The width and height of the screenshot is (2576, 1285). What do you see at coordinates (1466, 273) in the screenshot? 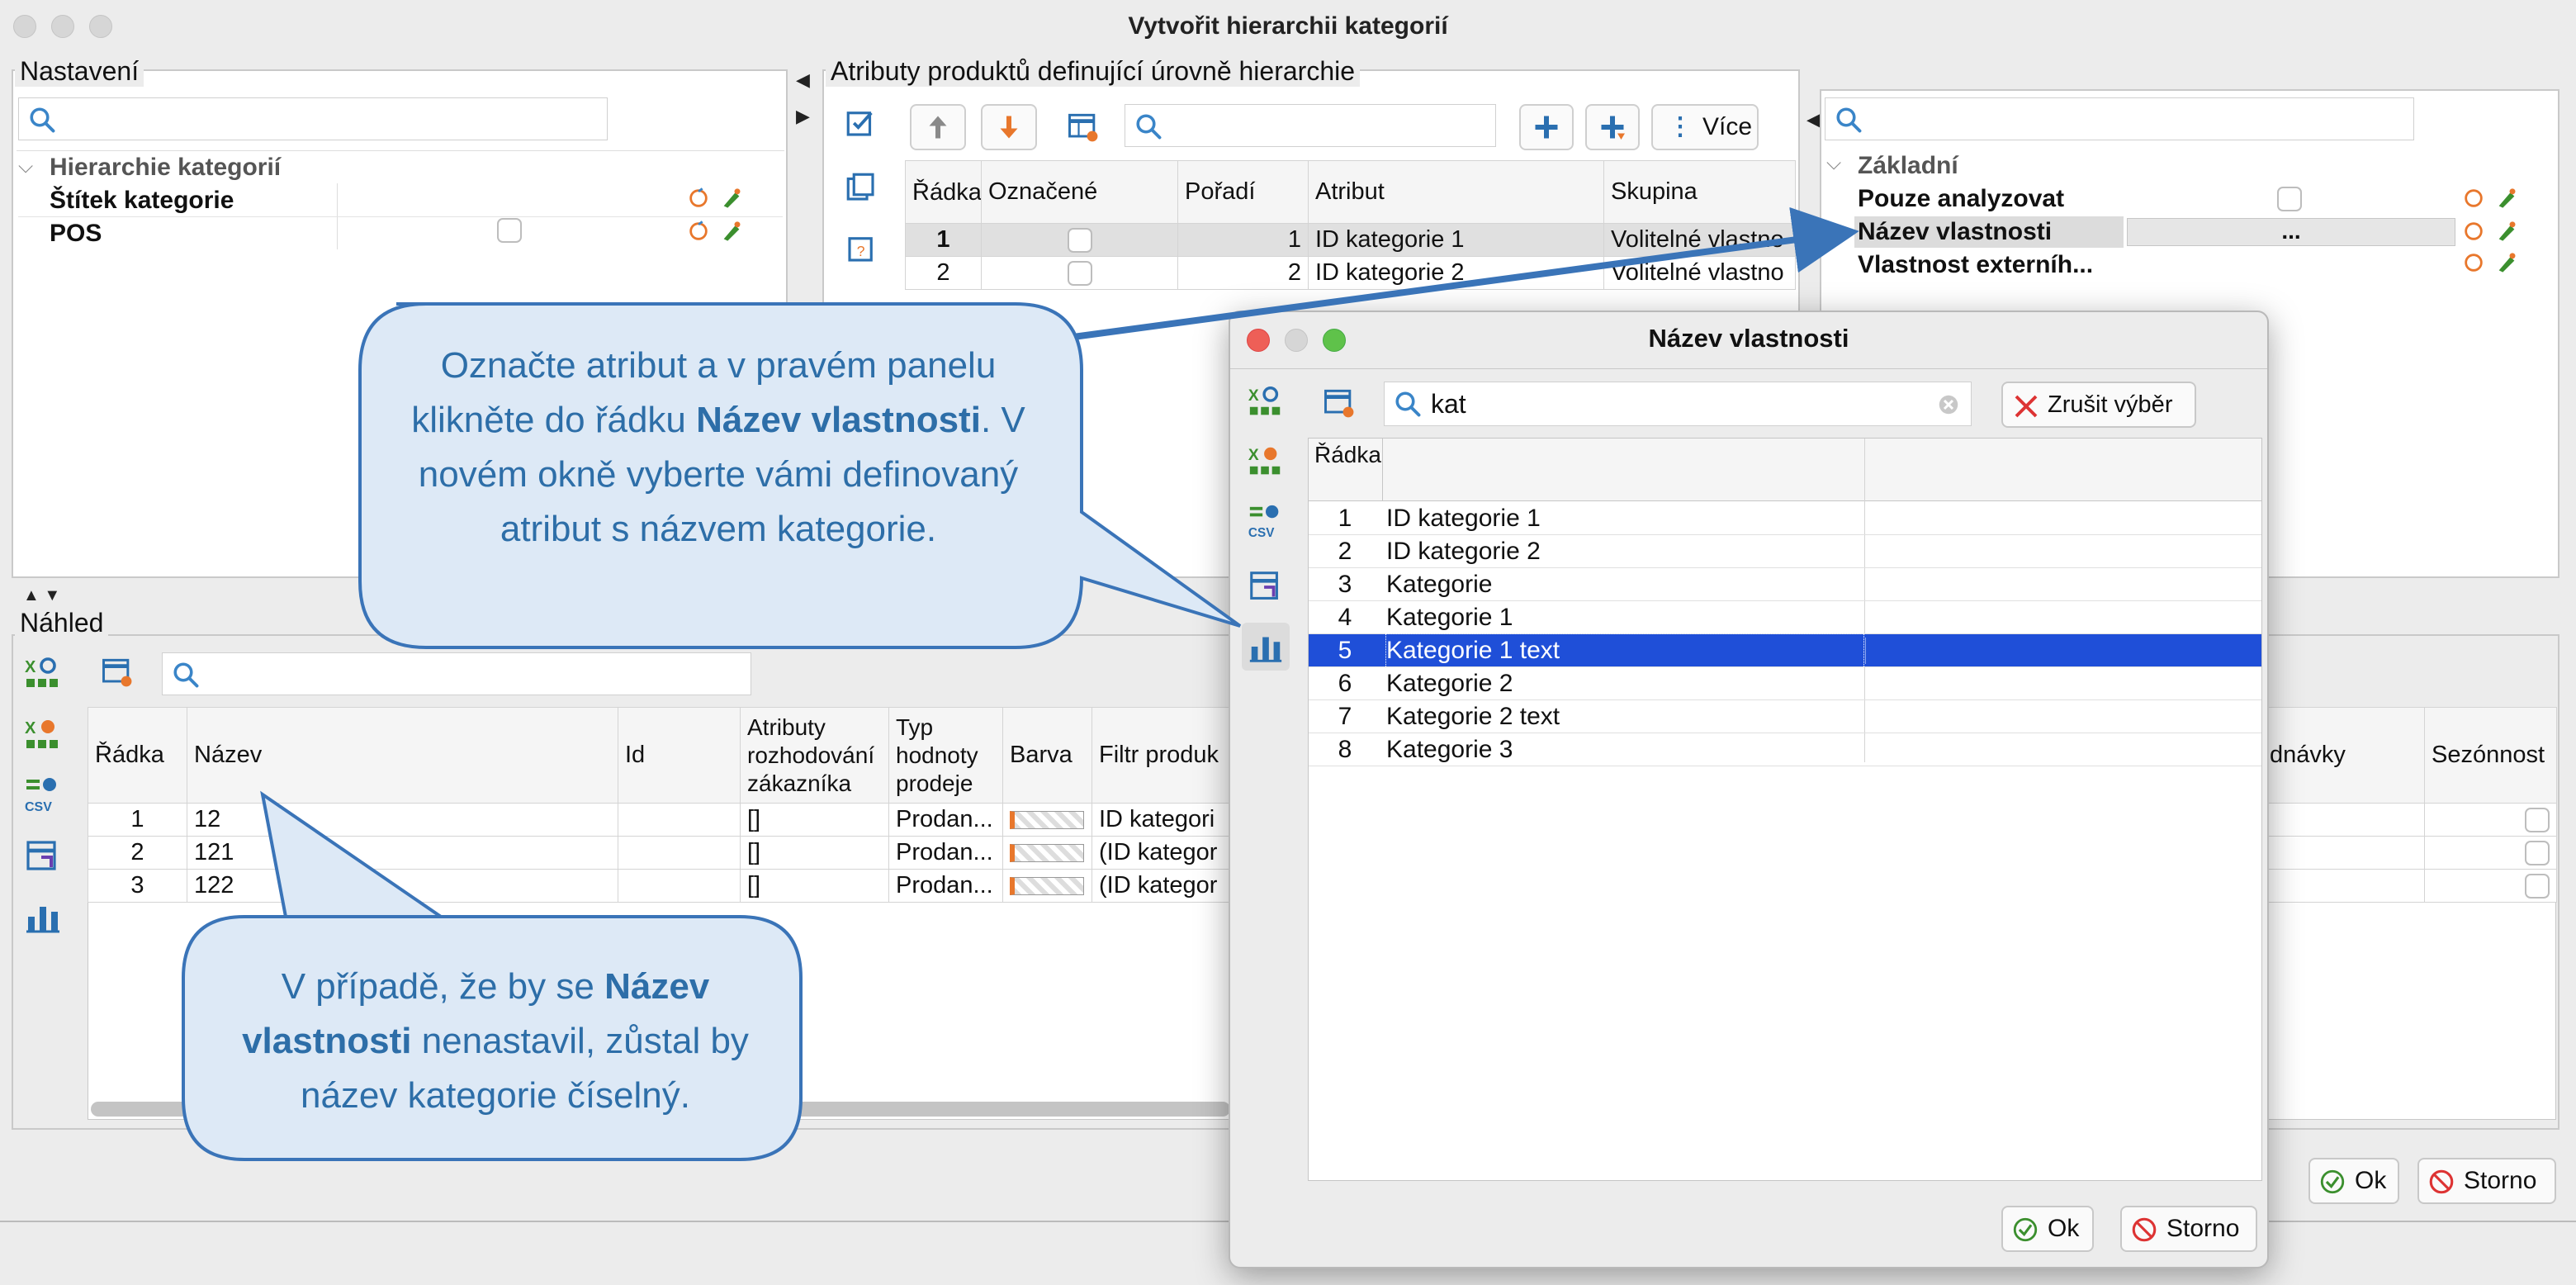
I see `callout-arrow` at bounding box center [1466, 273].